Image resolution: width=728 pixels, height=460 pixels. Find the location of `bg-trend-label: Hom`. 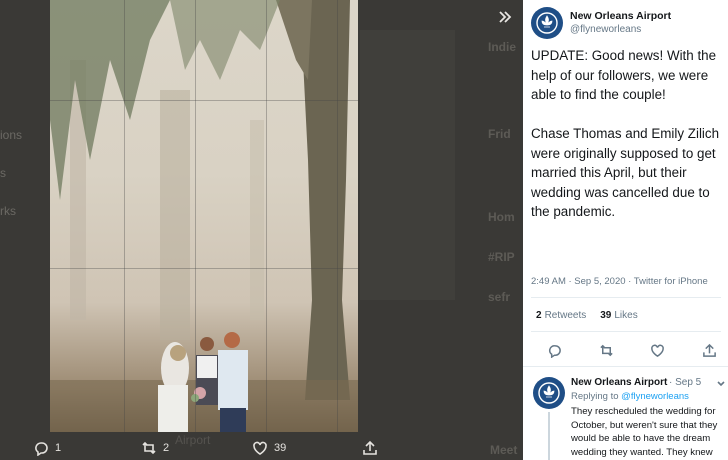

bg-trend-label: Hom is located at coordinates (501, 217).